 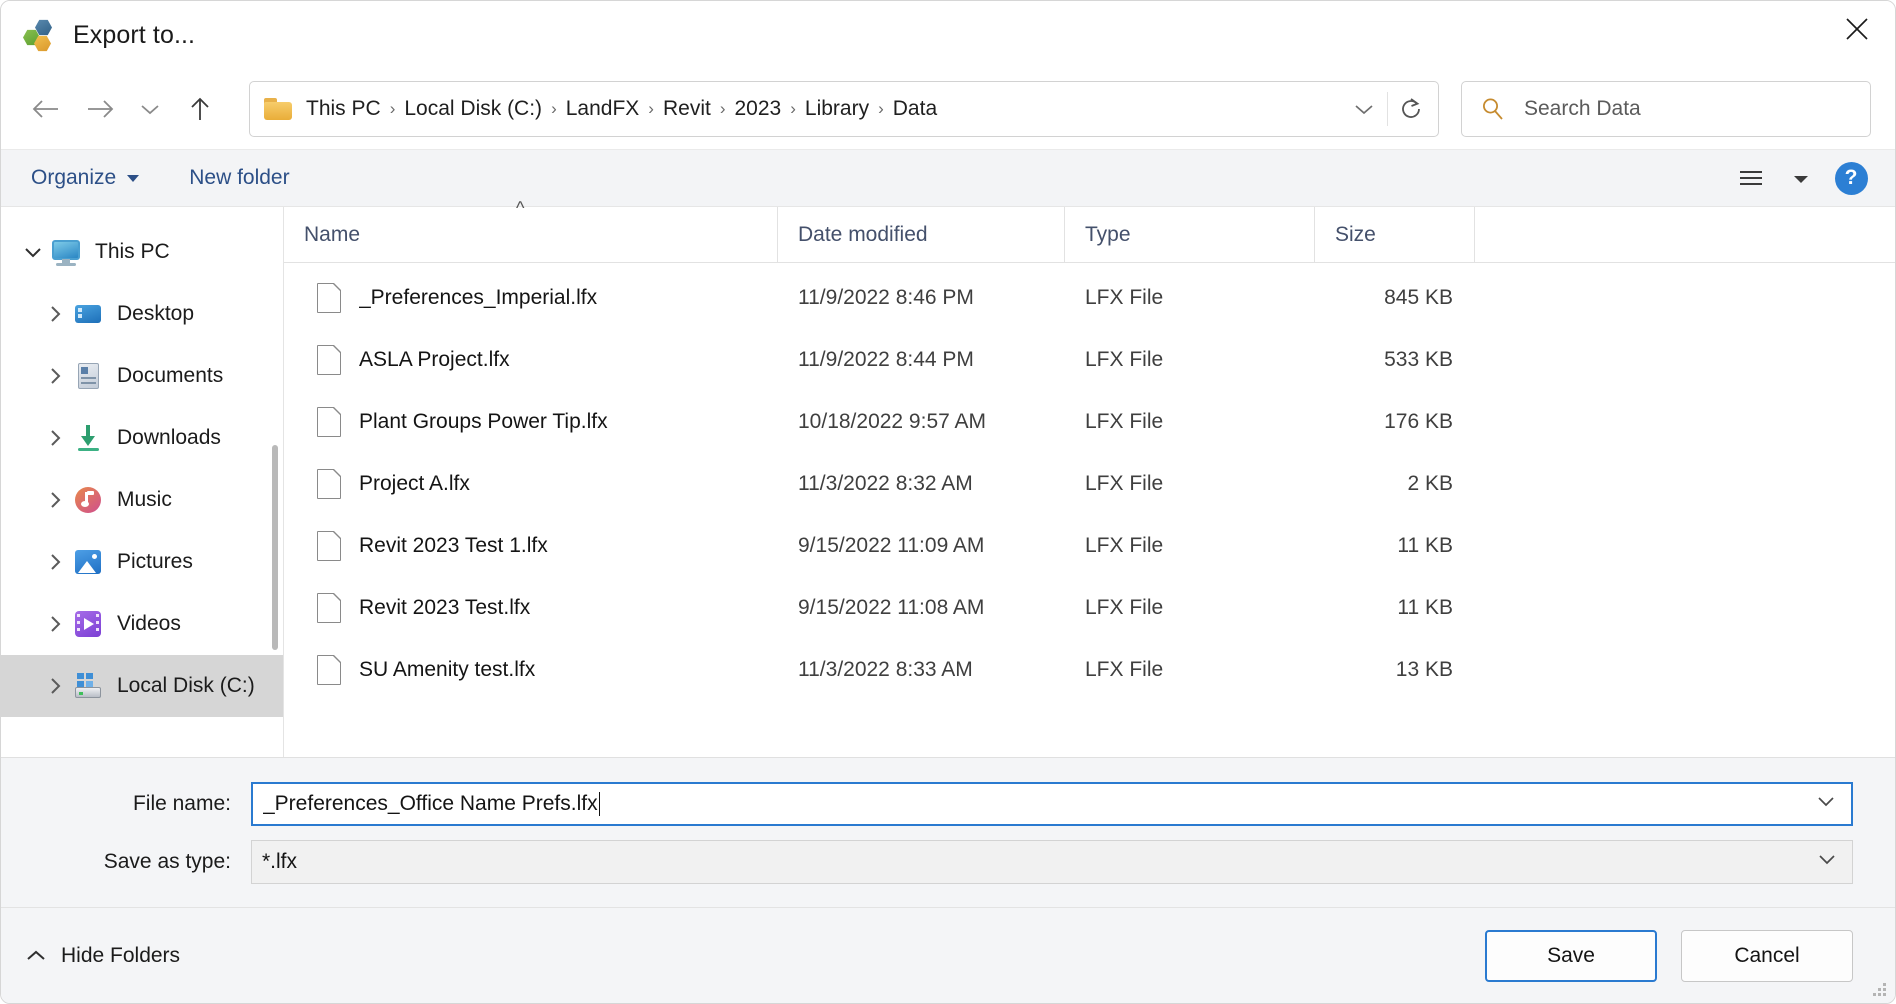 What do you see at coordinates (121, 955) in the screenshot?
I see `hide-folders-label: Hide Folders` at bounding box center [121, 955].